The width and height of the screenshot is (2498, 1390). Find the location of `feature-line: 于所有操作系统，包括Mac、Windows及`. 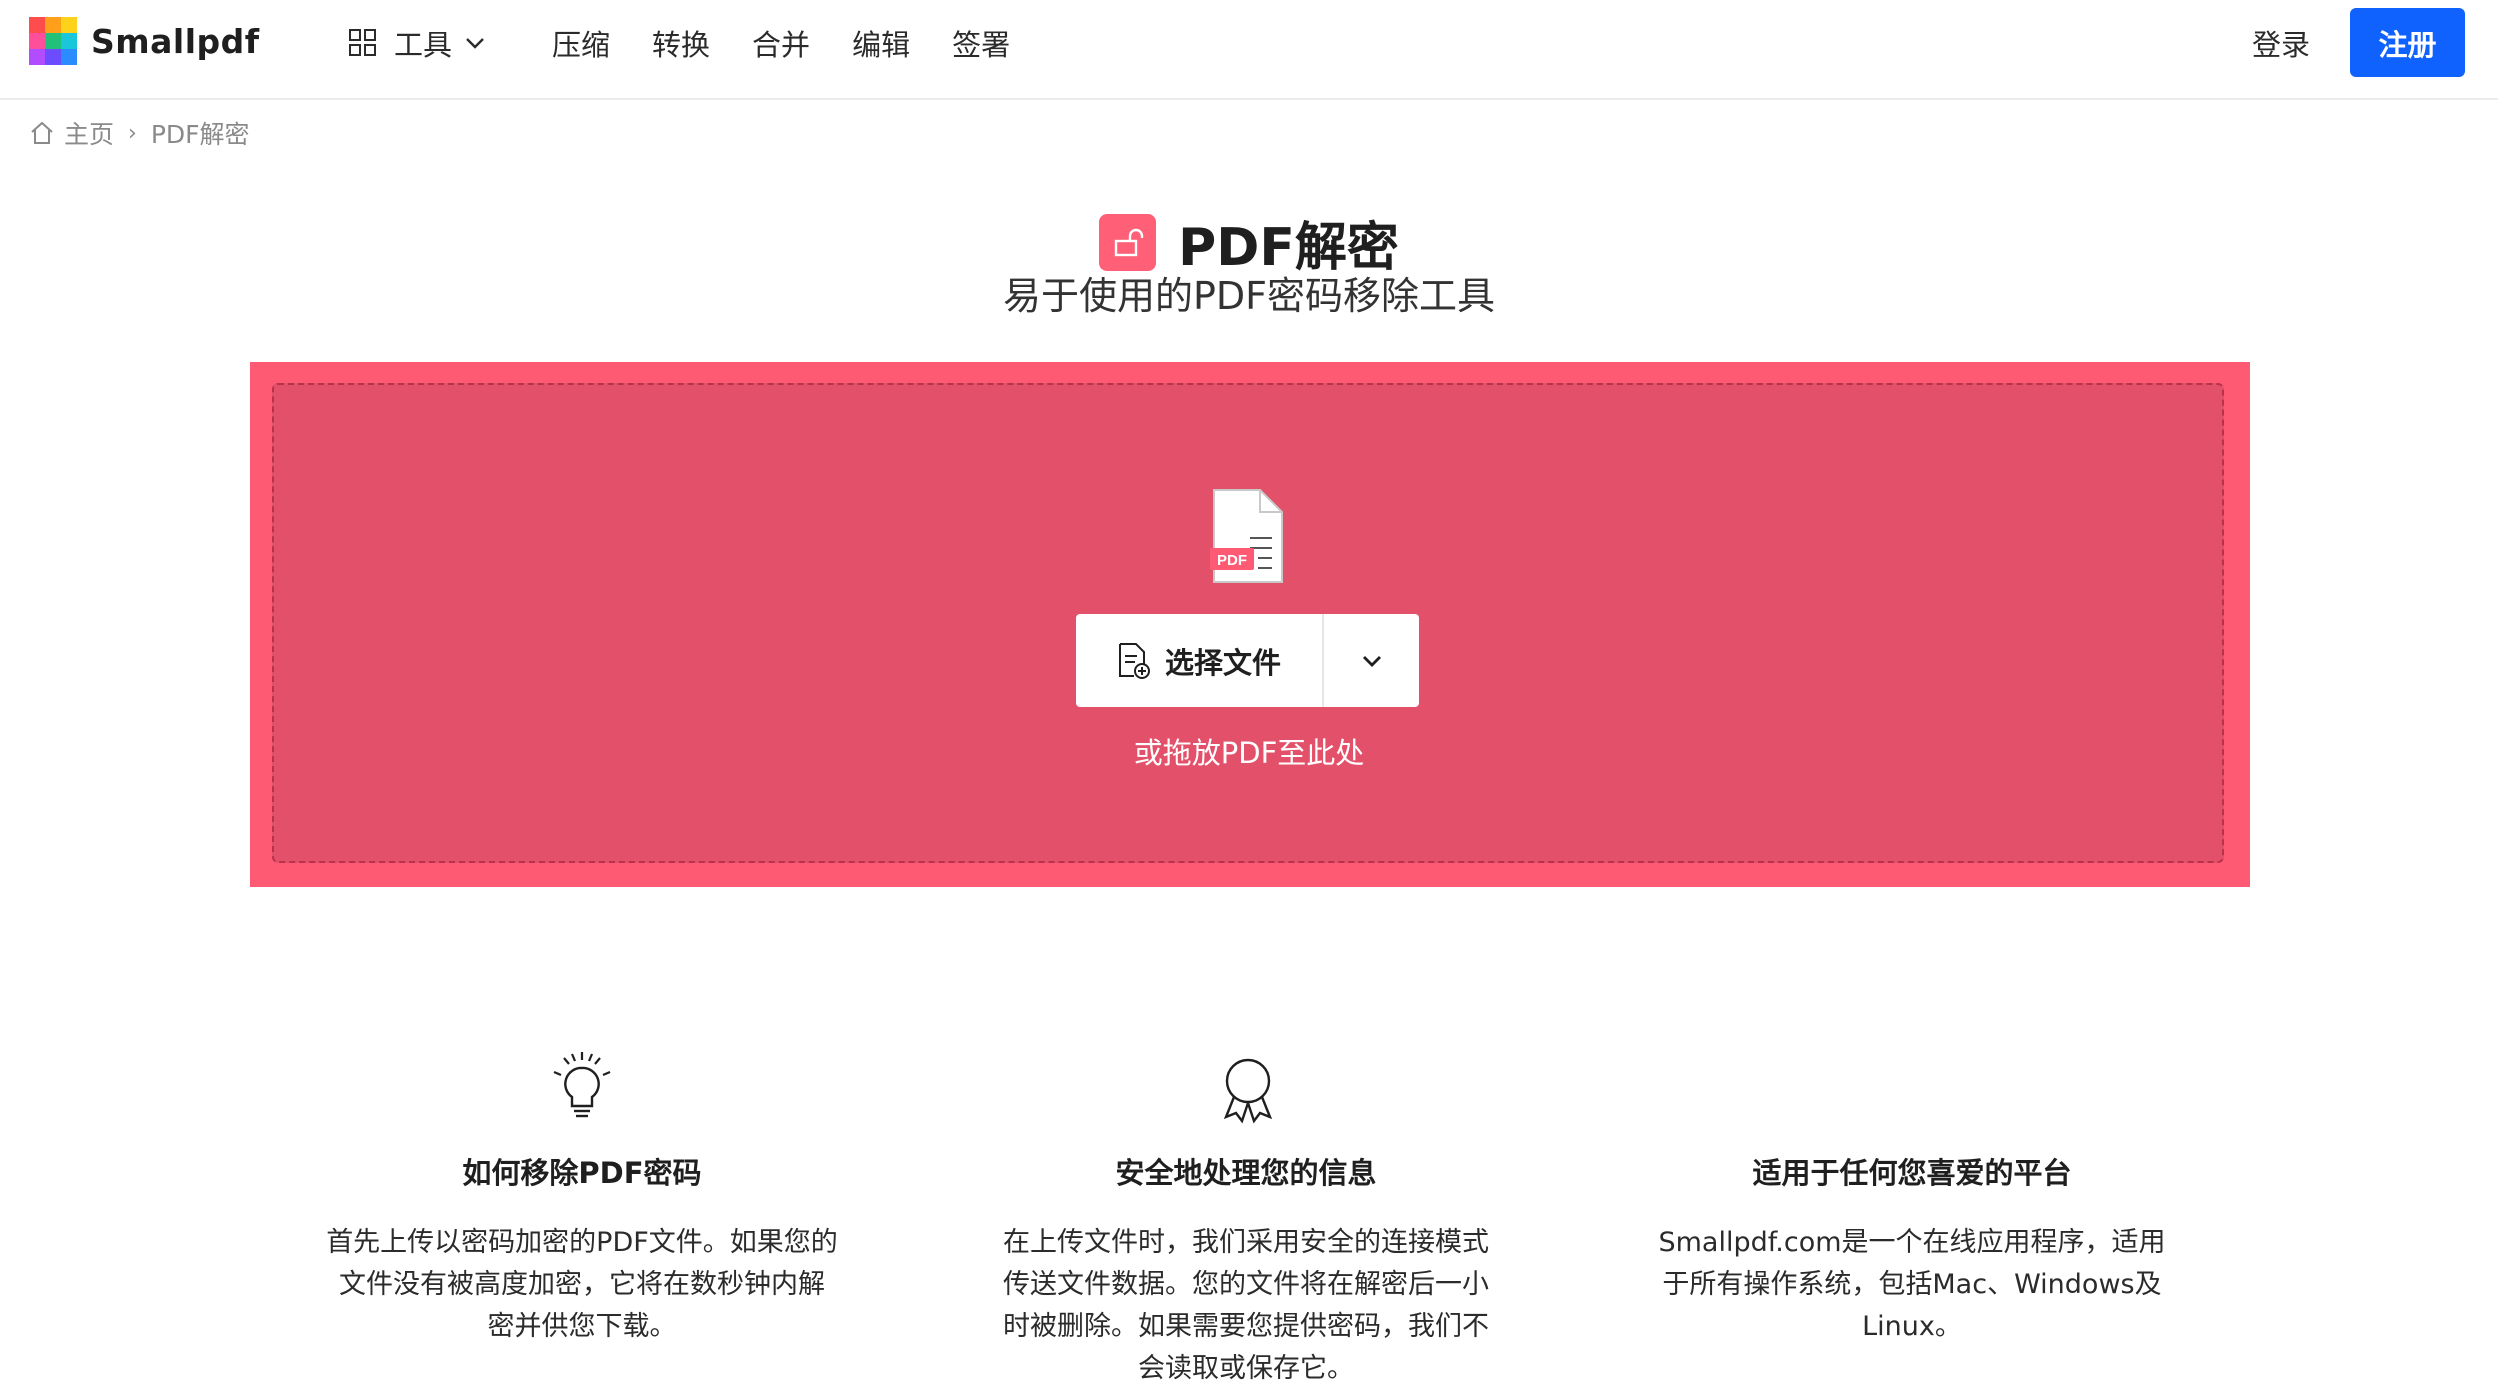

feature-line: 于所有操作系统，包括Mac、Windows及 is located at coordinates (1912, 1284).